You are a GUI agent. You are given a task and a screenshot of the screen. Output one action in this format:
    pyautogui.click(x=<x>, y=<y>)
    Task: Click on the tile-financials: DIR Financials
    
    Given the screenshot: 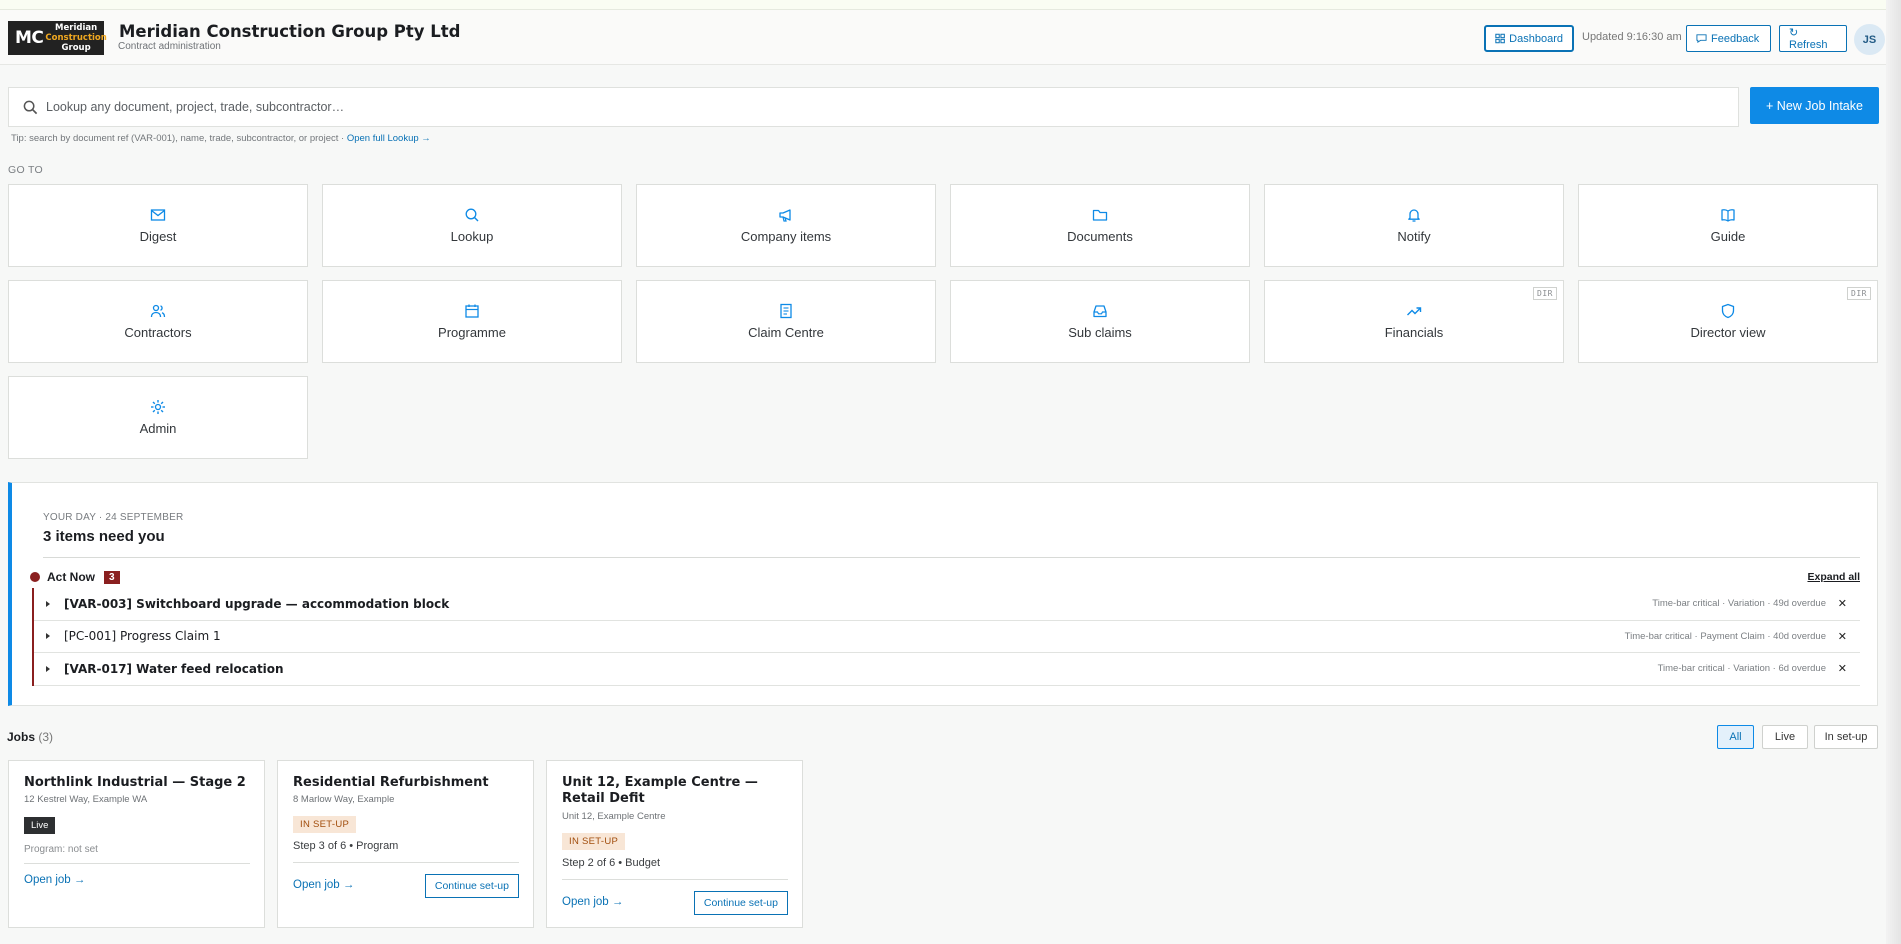 What is the action you would take?
    pyautogui.click(x=1414, y=321)
    